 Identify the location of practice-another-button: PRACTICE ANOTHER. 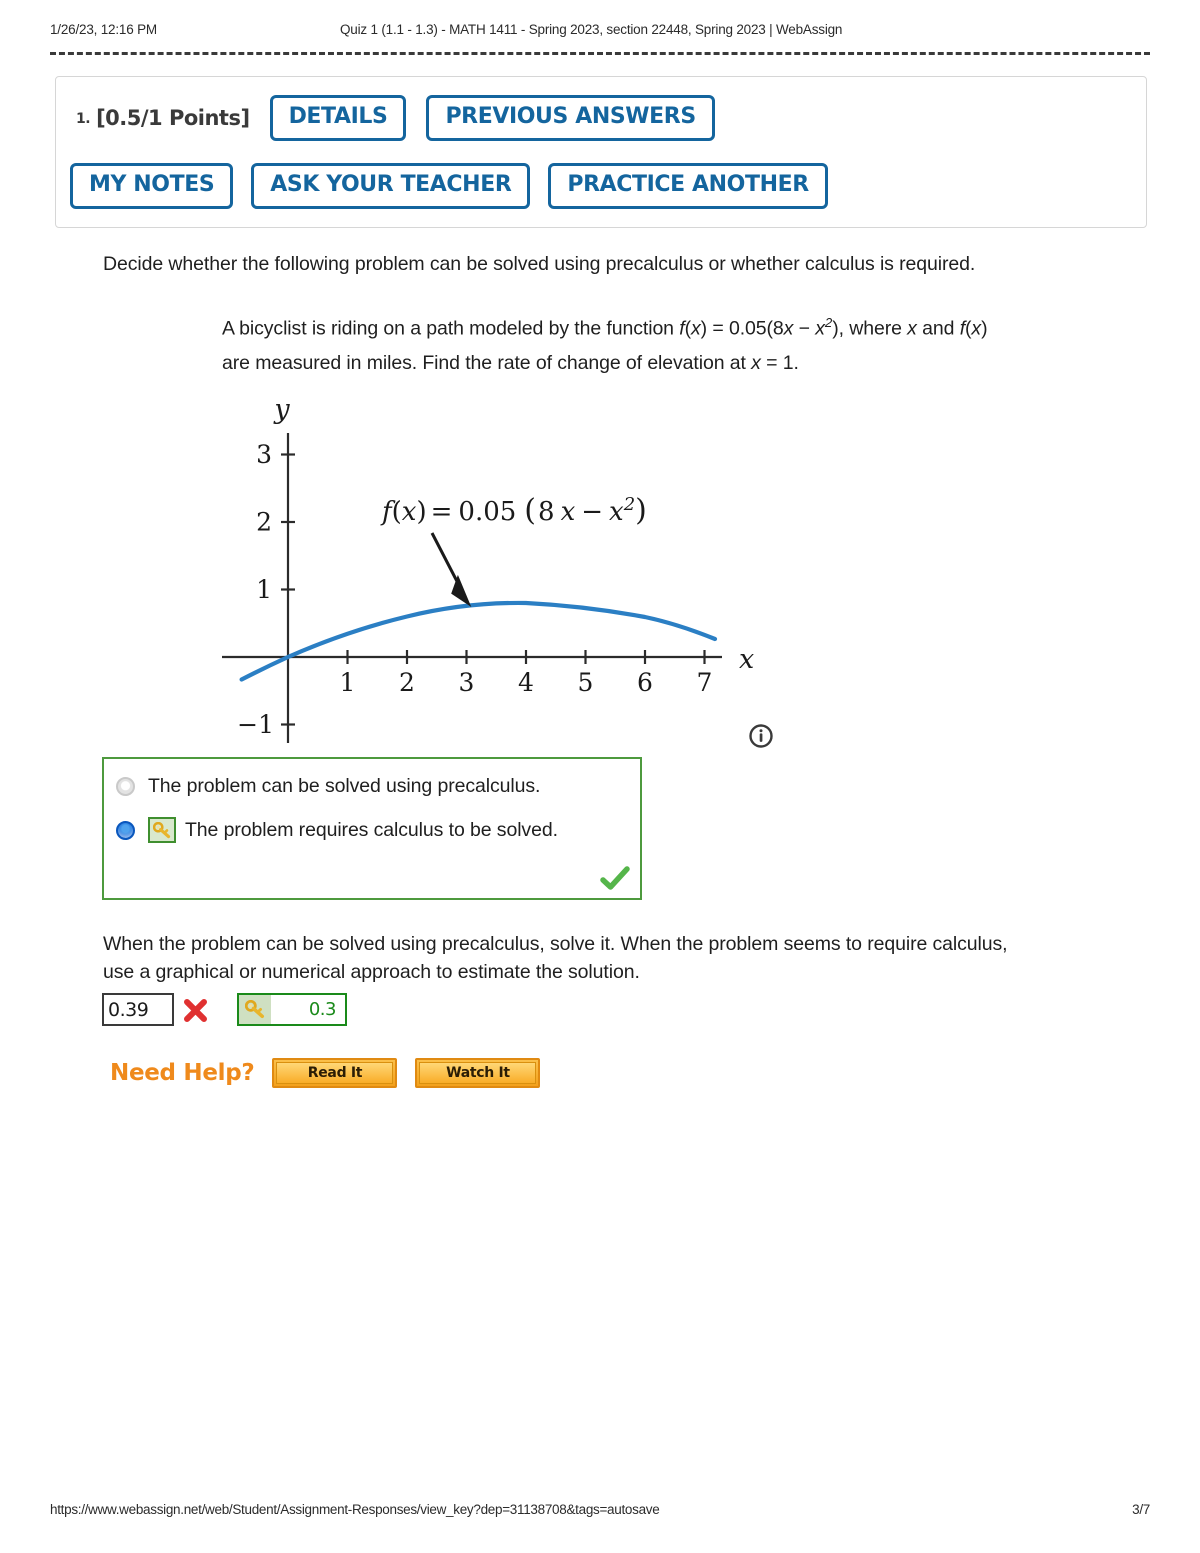
(688, 186).